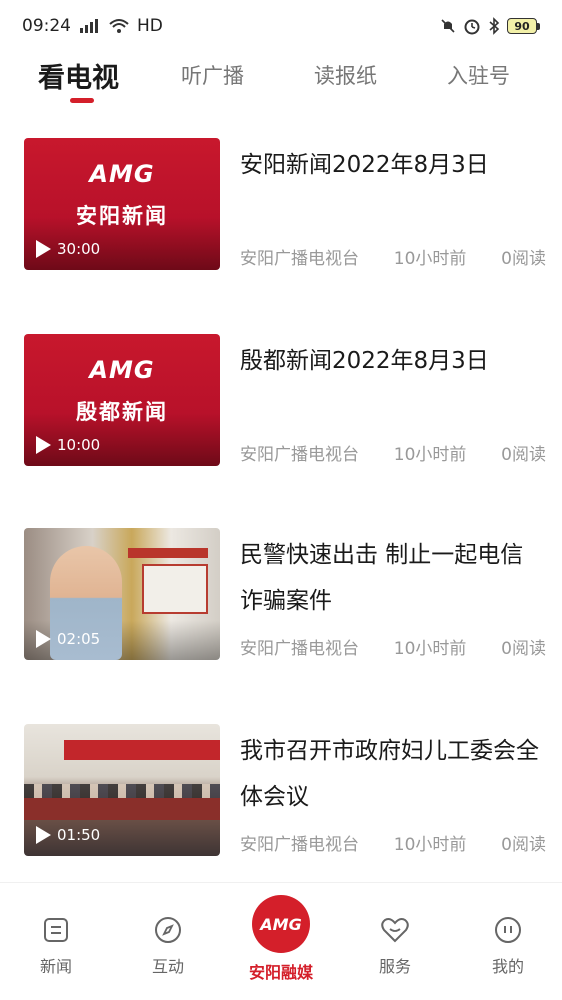 The image size is (562, 1000). What do you see at coordinates (150, 26) in the screenshot?
I see `network-label: HD` at bounding box center [150, 26].